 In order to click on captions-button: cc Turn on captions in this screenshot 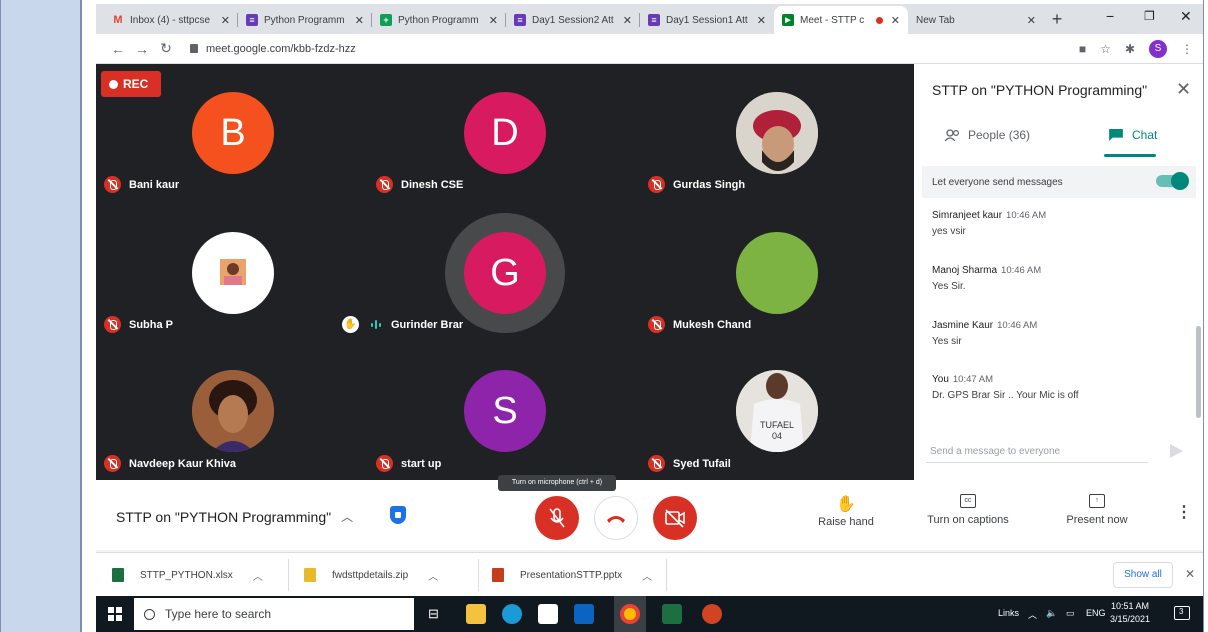, I will do `click(968, 510)`.